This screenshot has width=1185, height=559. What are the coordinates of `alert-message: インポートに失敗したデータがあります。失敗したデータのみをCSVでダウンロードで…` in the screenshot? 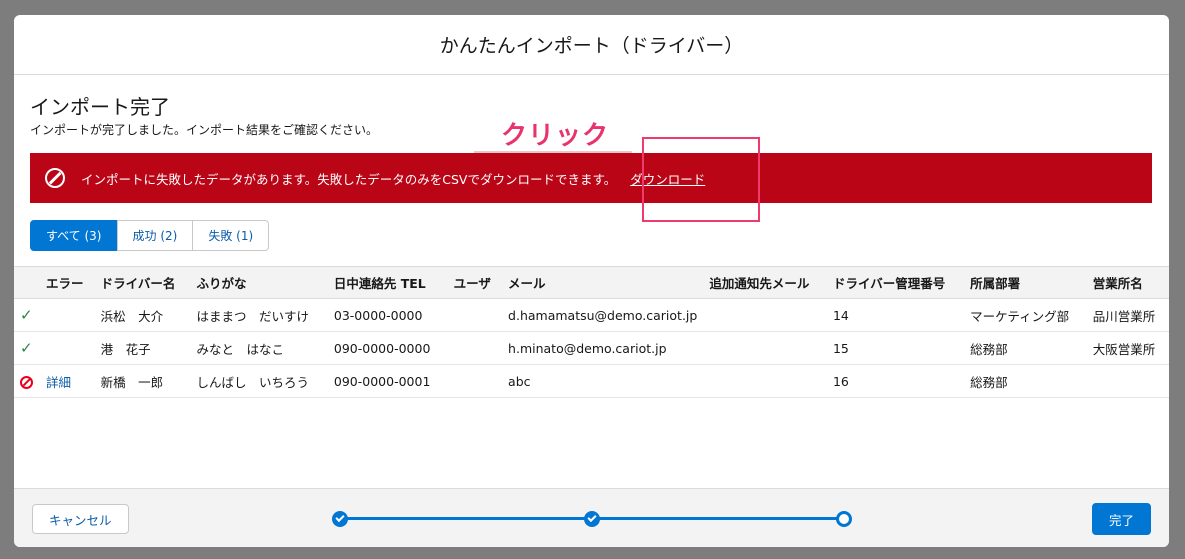 It's located at (349, 179).